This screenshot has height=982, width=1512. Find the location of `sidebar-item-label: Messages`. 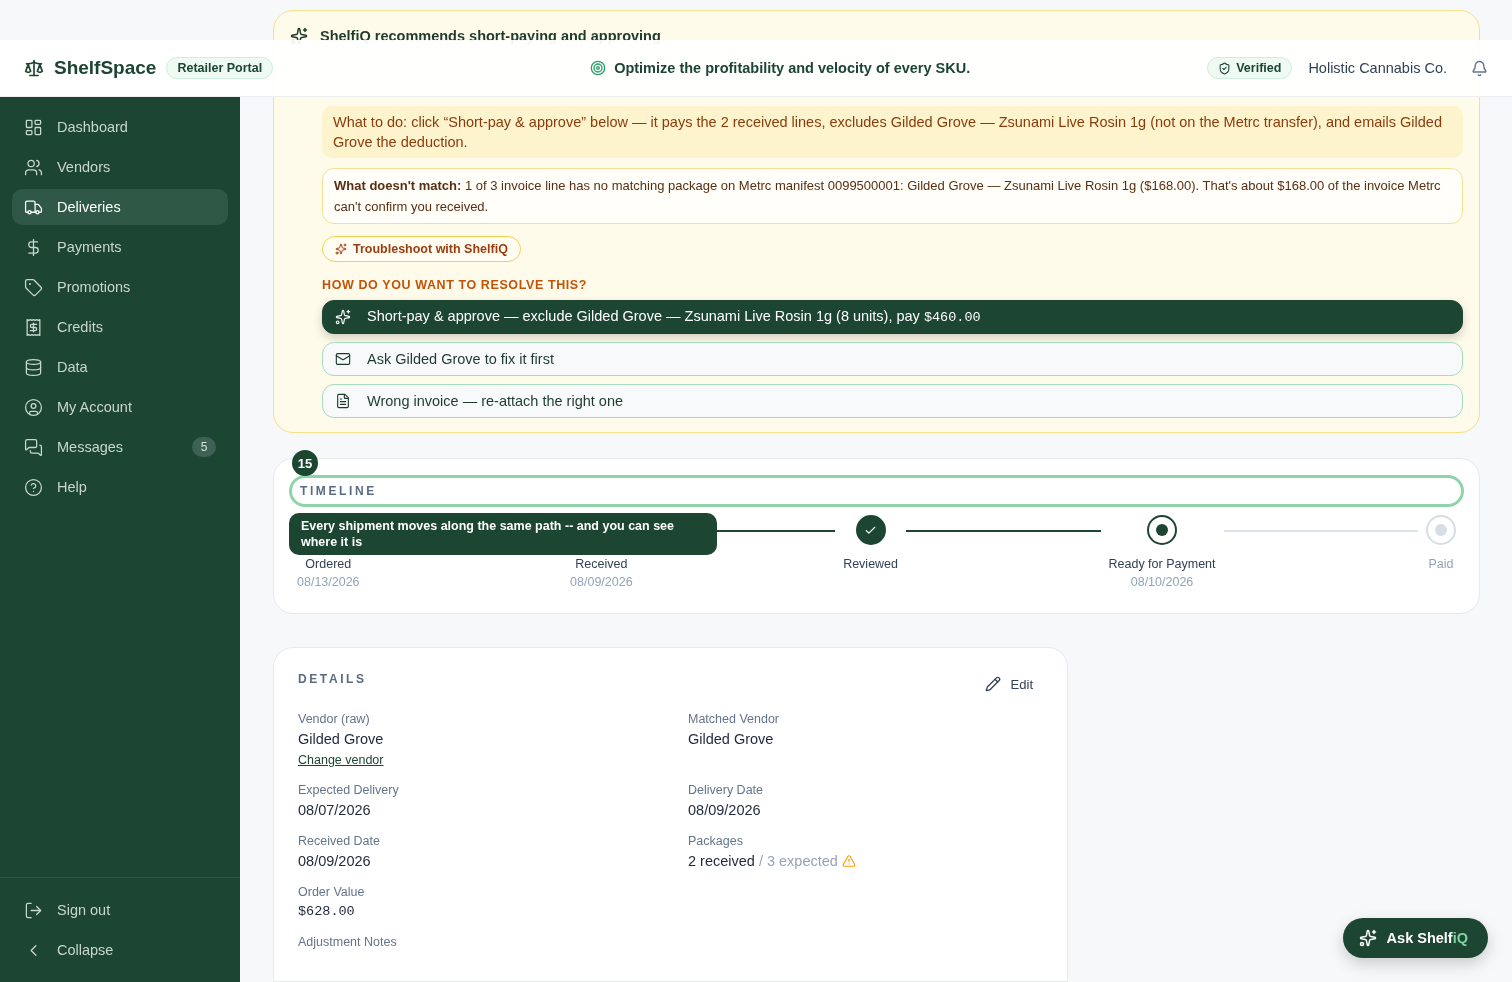

sidebar-item-label: Messages is located at coordinates (91, 447).